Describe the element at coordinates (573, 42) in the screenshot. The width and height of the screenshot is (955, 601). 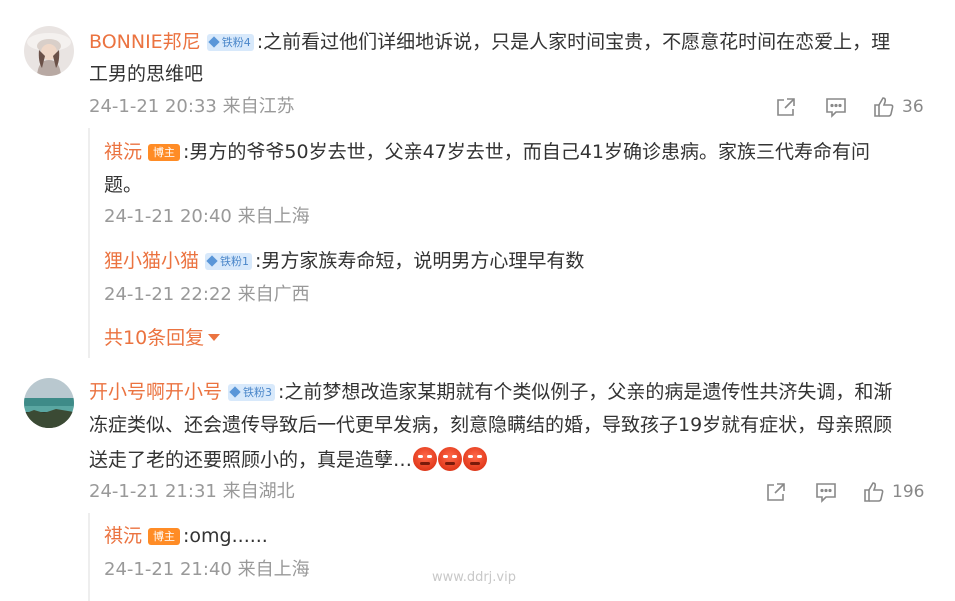
I see `comment-body-line: :之前看过他们详细地诉说，只是人家时间宝贵，不愿意花时间在恋爱上，理` at that location.